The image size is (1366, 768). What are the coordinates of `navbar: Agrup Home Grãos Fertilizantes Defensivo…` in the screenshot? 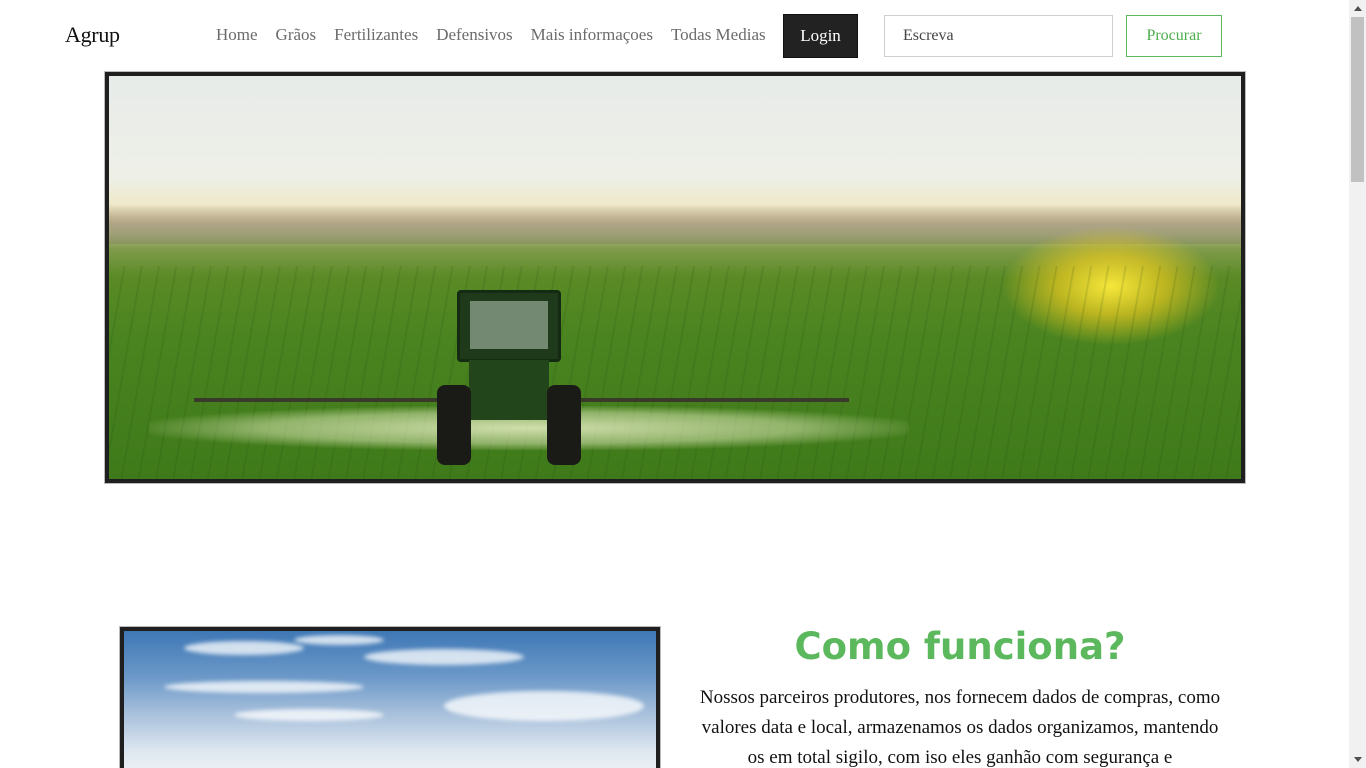 It's located at (674, 35).